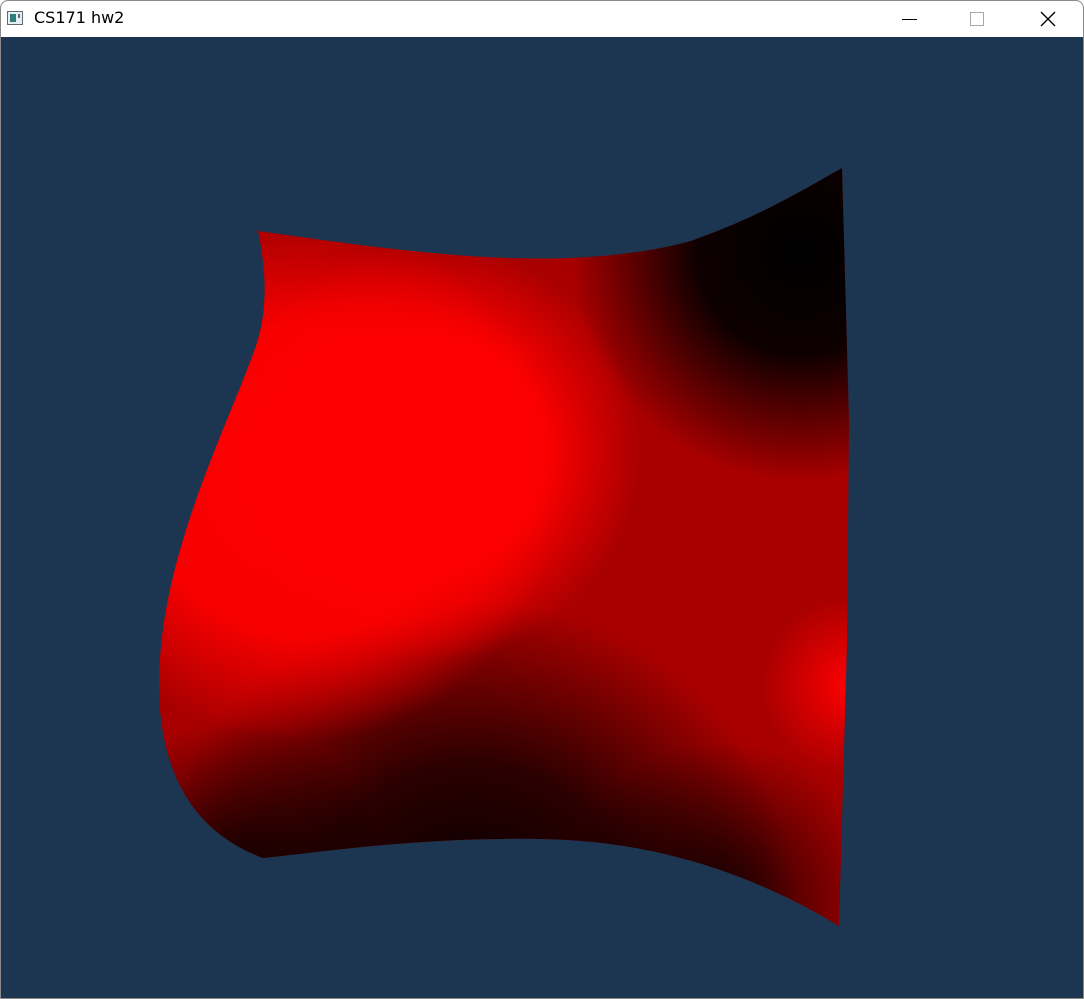 The width and height of the screenshot is (1084, 999). Describe the element at coordinates (79, 17) in the screenshot. I see `window-title: CS171 hw2` at that location.